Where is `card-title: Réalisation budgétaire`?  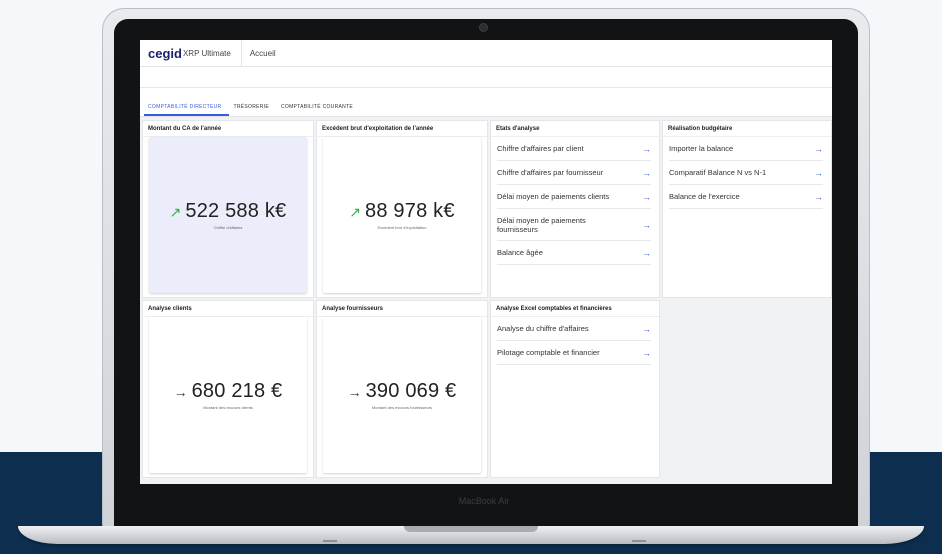
card-title: Réalisation budgétaire is located at coordinates (747, 129).